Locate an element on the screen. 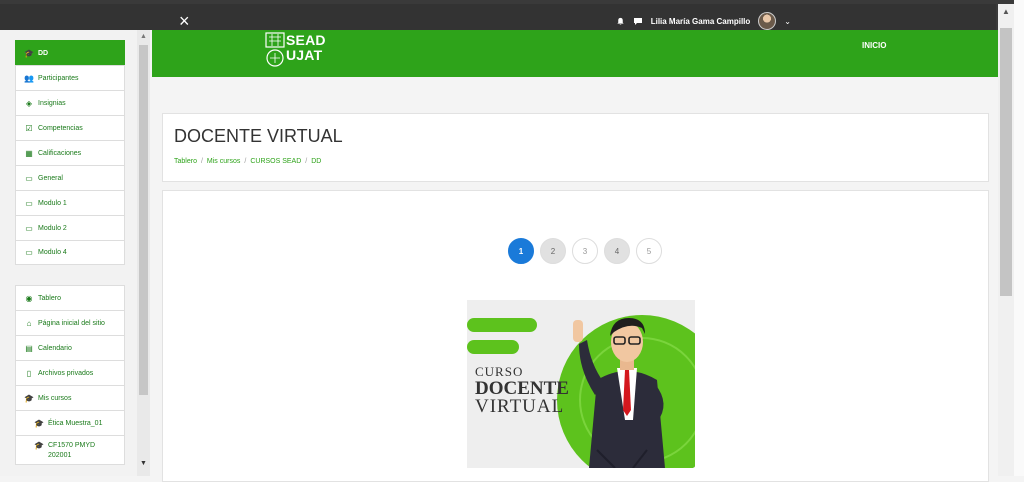  sidebar-item-label: Modulo 2 is located at coordinates (52, 228).